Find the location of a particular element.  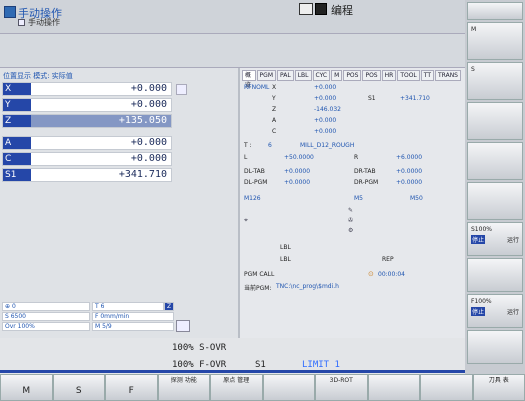

limit-label: LIMIT 1 is located at coordinates (321, 365).